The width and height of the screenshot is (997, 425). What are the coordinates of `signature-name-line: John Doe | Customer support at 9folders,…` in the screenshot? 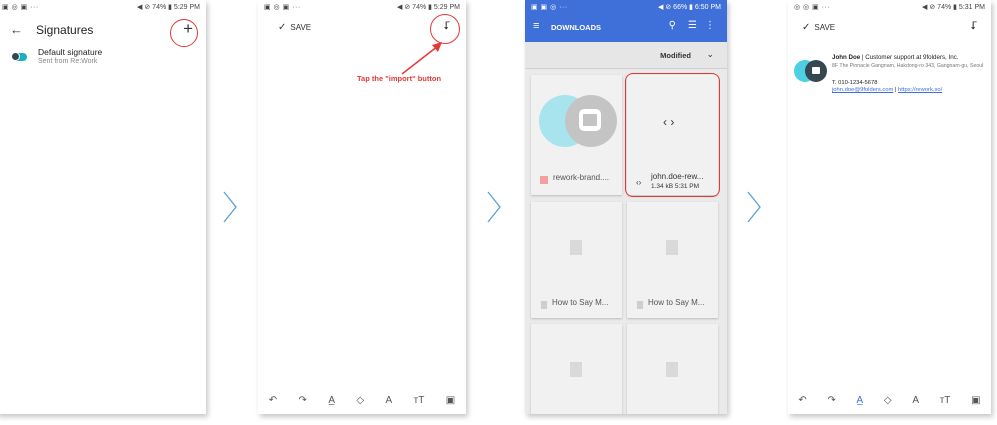 It's located at (895, 57).